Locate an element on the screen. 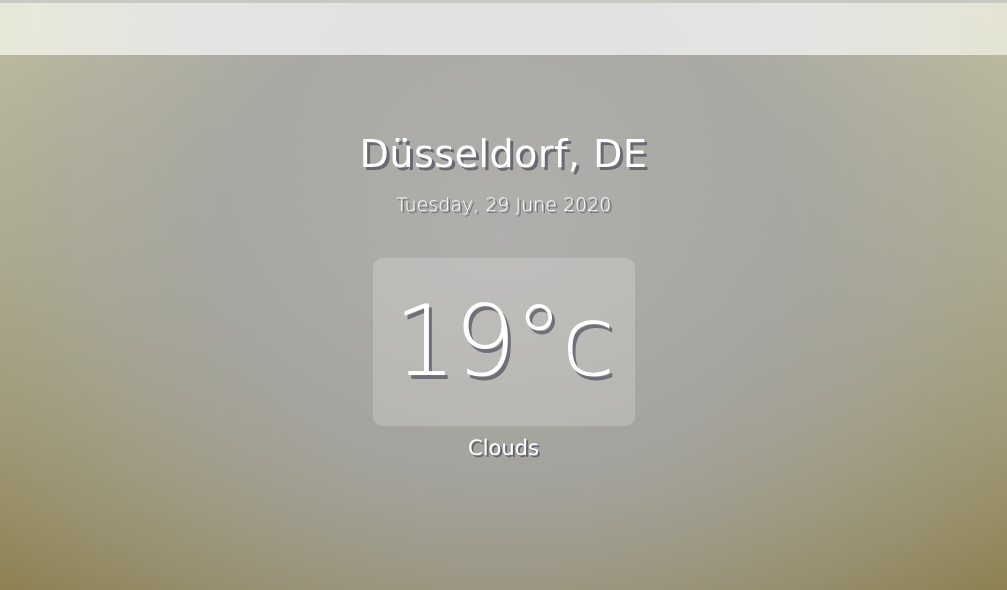 The width and height of the screenshot is (1007, 590). weather-condition: Clouds is located at coordinates (503, 448).